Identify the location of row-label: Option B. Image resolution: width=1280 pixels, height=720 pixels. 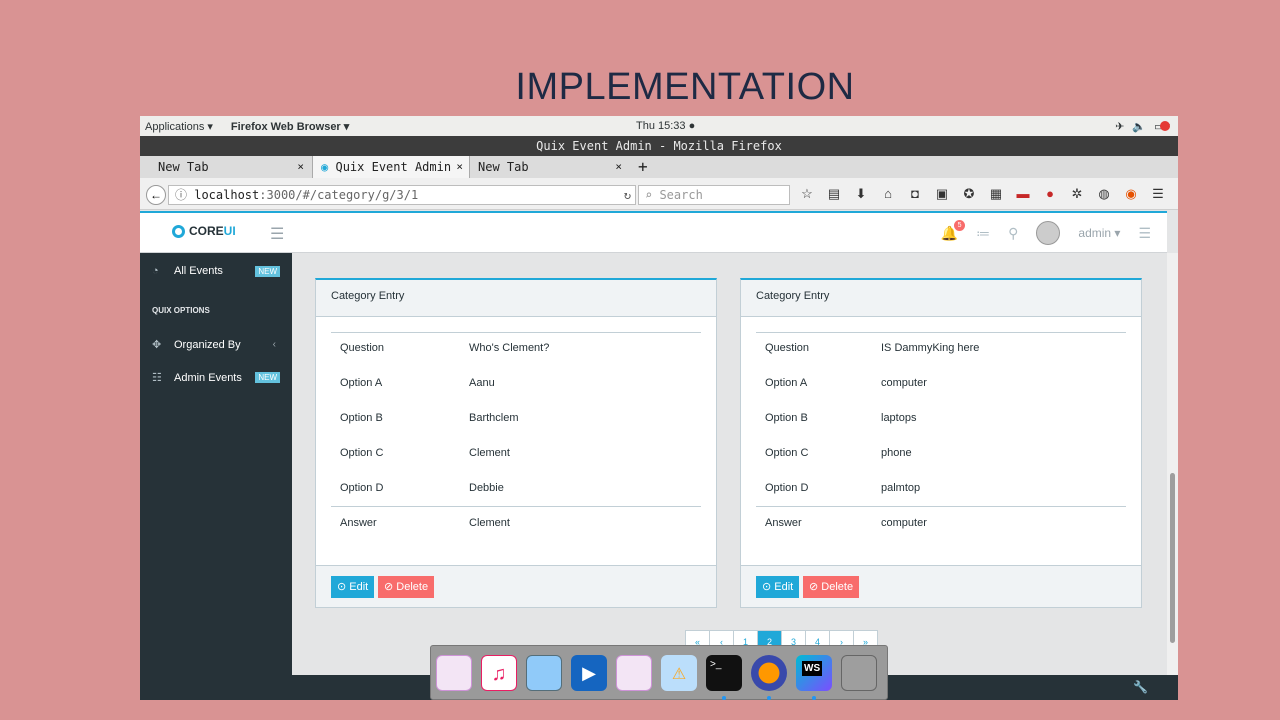
(361, 418).